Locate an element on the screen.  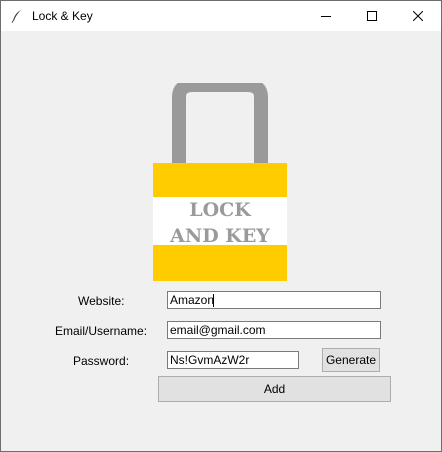
close-icon is located at coordinates (418, 16).